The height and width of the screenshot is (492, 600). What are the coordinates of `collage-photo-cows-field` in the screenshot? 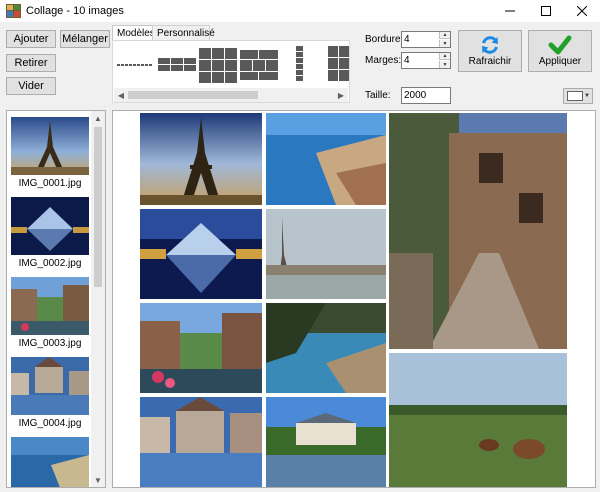 It's located at (478, 420).